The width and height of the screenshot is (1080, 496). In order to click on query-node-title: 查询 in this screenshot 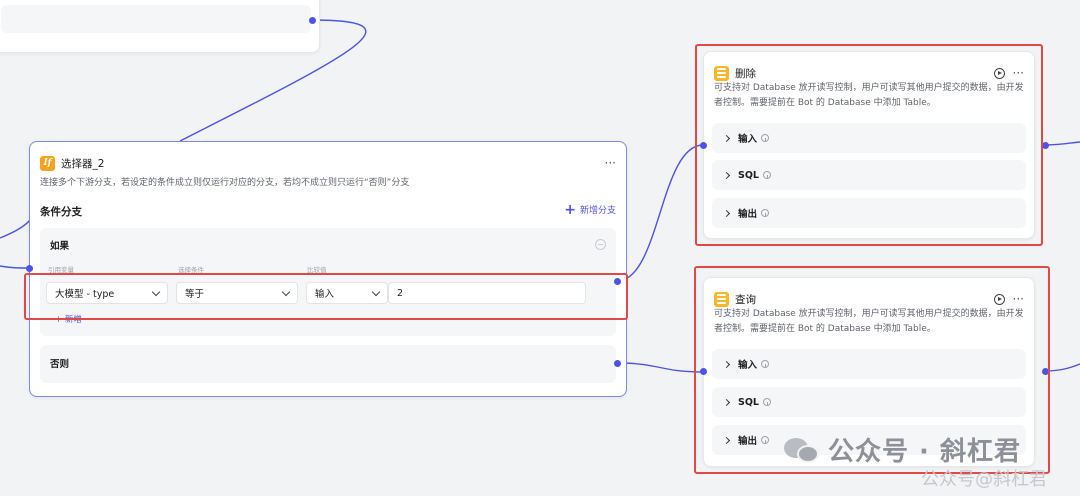, I will do `click(745, 299)`.